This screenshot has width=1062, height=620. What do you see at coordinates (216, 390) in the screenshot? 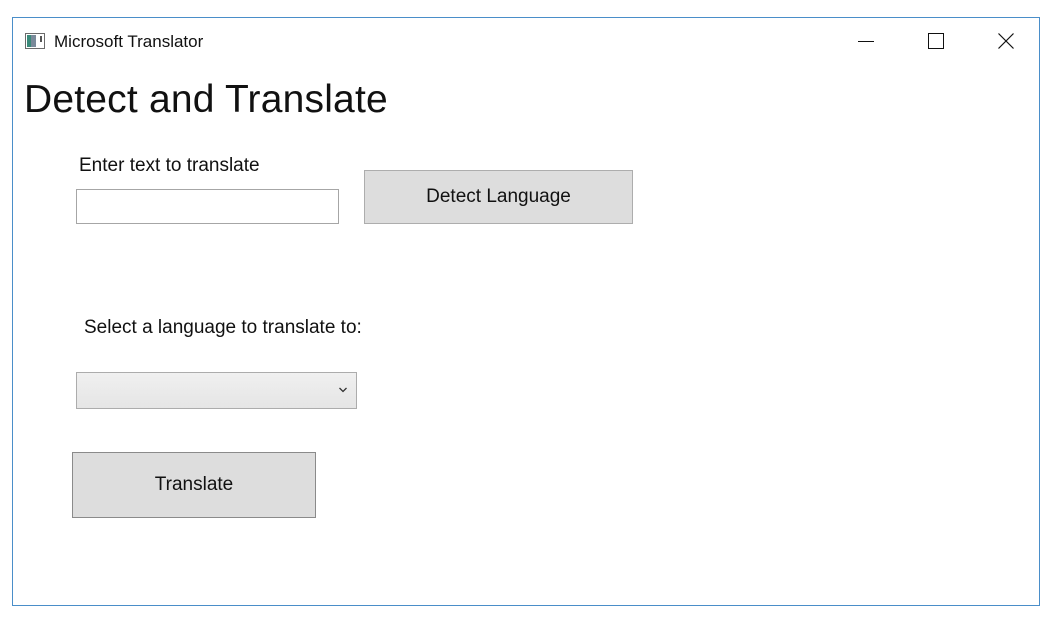
I see `language-dropdown` at bounding box center [216, 390].